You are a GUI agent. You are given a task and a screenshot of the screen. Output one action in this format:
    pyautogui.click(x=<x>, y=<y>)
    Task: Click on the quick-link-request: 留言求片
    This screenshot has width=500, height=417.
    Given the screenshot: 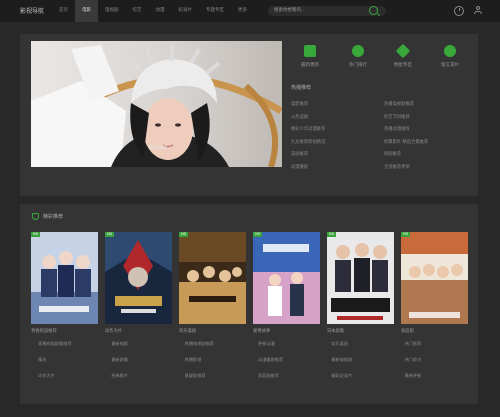 What is the action you would take?
    pyautogui.click(x=450, y=56)
    